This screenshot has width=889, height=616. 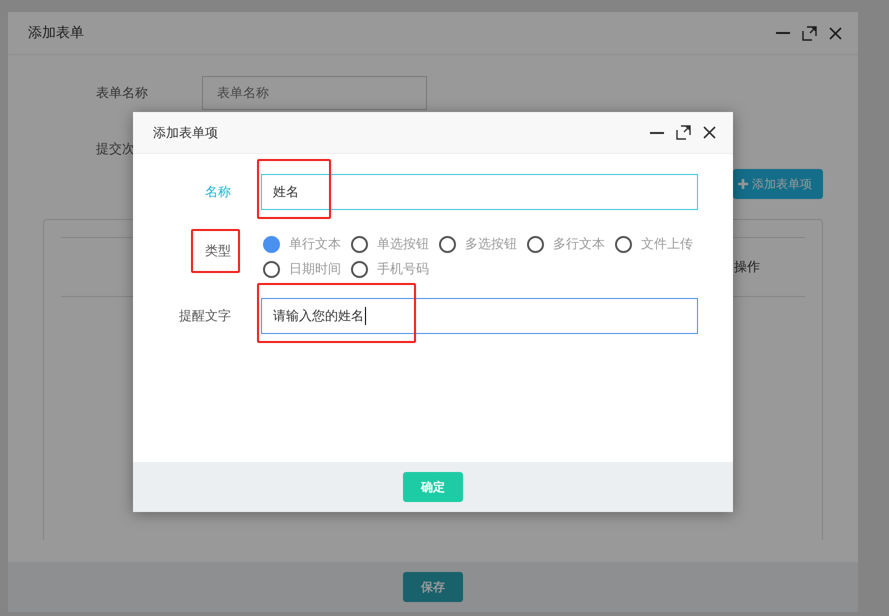 I want to click on confirm-button: 确定, so click(x=433, y=487).